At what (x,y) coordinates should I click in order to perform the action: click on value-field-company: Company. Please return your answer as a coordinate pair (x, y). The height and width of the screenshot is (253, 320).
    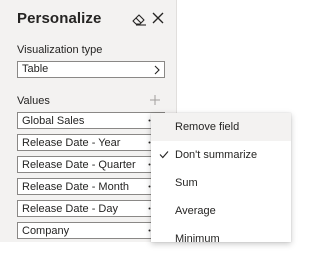
    Looking at the image, I should click on (91, 230).